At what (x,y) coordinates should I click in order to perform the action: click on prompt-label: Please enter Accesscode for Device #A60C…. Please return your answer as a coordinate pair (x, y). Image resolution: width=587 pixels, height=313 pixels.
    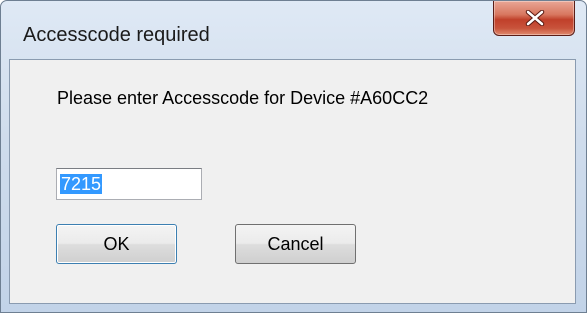
    Looking at the image, I should click on (243, 98).